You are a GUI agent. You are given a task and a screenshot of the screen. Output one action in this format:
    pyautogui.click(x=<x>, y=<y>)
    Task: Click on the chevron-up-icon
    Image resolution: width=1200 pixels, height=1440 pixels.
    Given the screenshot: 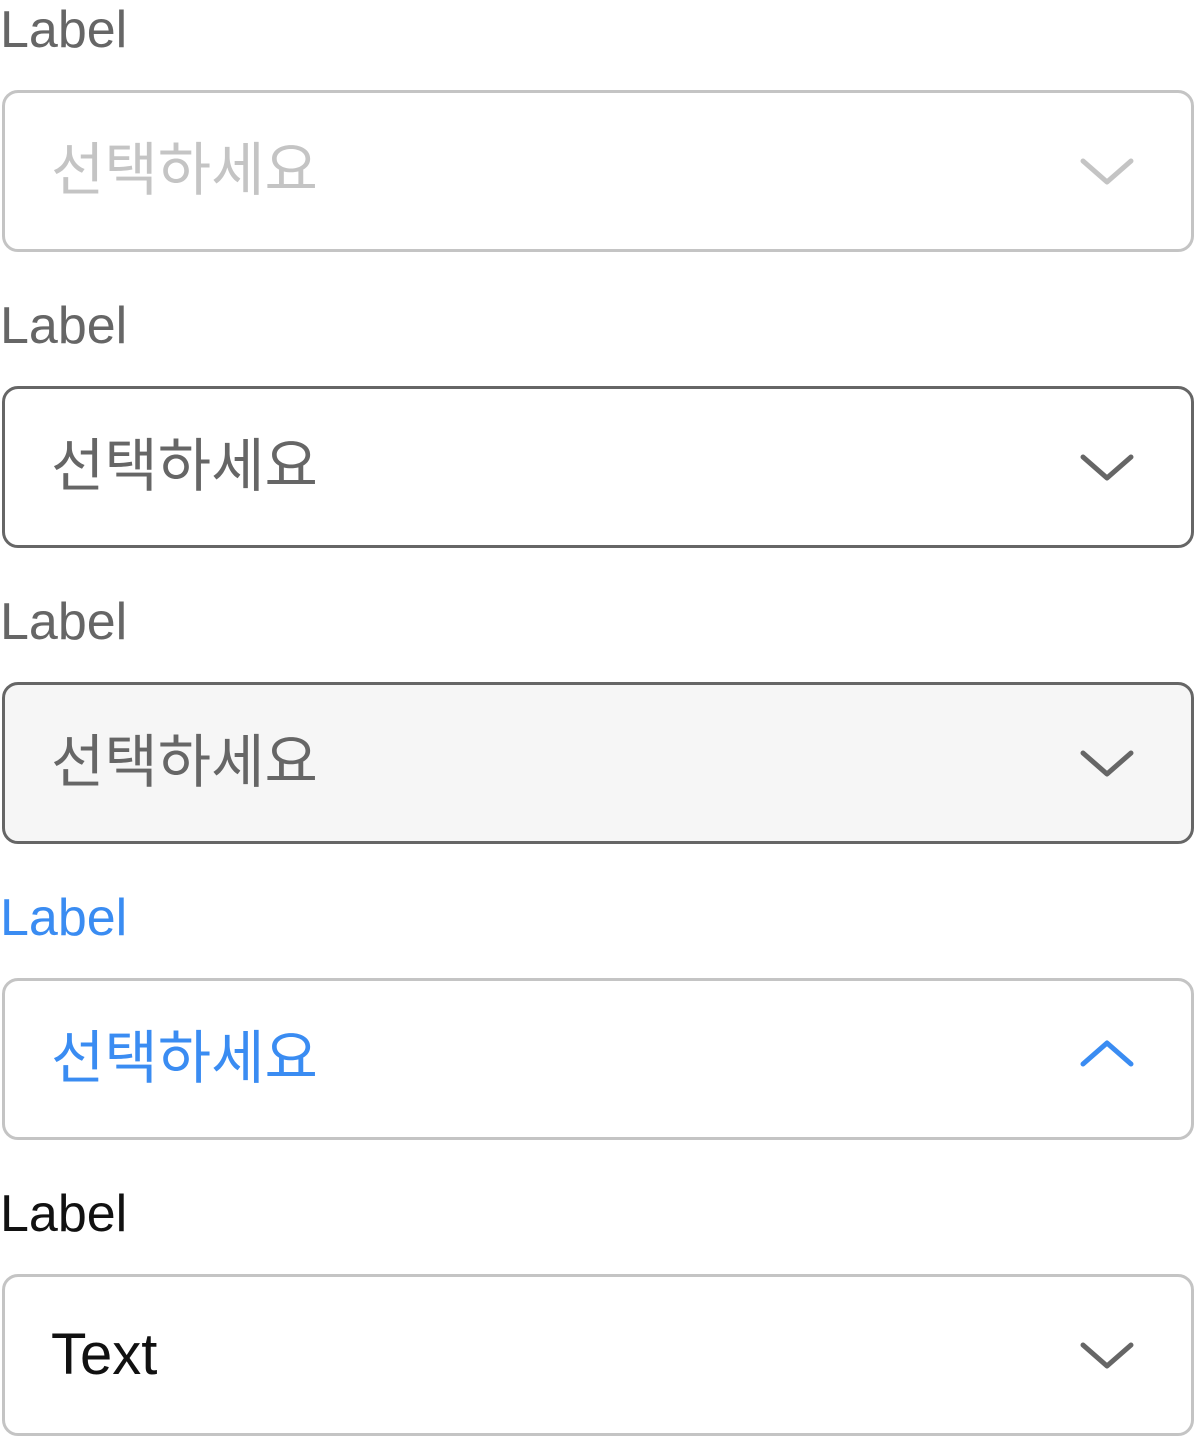 What is the action you would take?
    pyautogui.click(x=1107, y=1054)
    